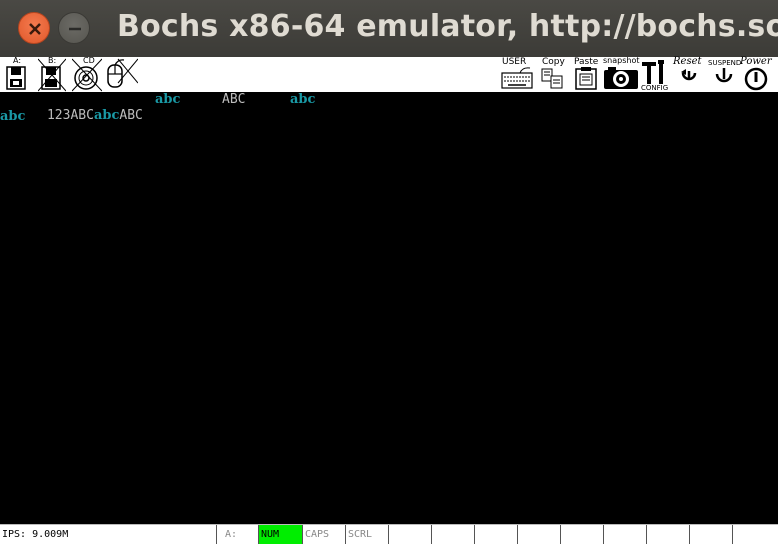  What do you see at coordinates (303, 99) in the screenshot?
I see `screen-text-e: abc` at bounding box center [303, 99].